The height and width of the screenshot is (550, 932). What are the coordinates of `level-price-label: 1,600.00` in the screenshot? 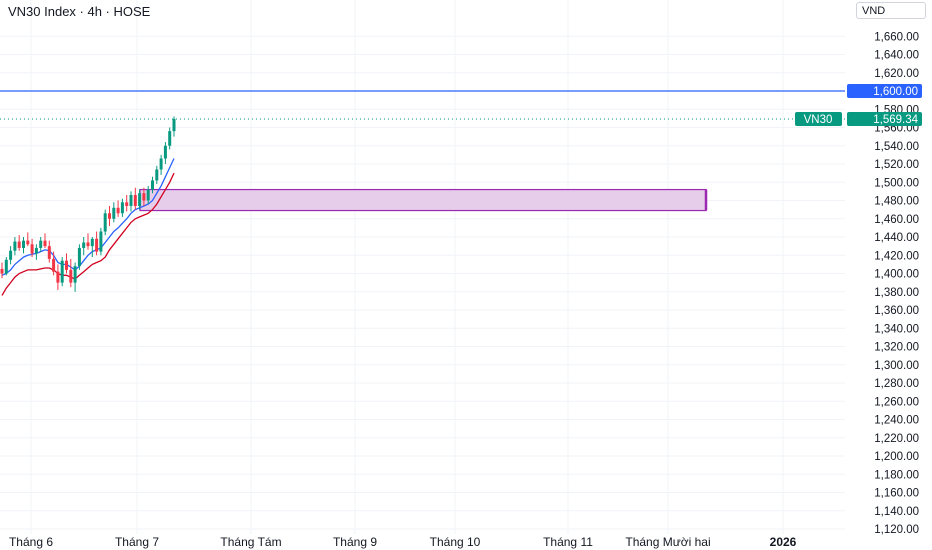 It's located at (895, 92).